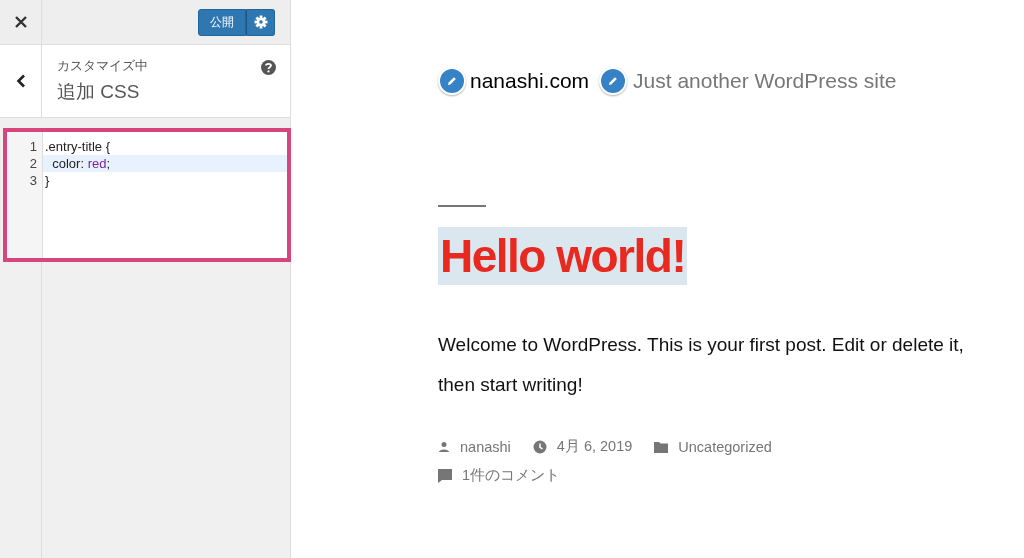 This screenshot has height=558, width=1024. I want to click on post-author: nanashi, so click(485, 446).